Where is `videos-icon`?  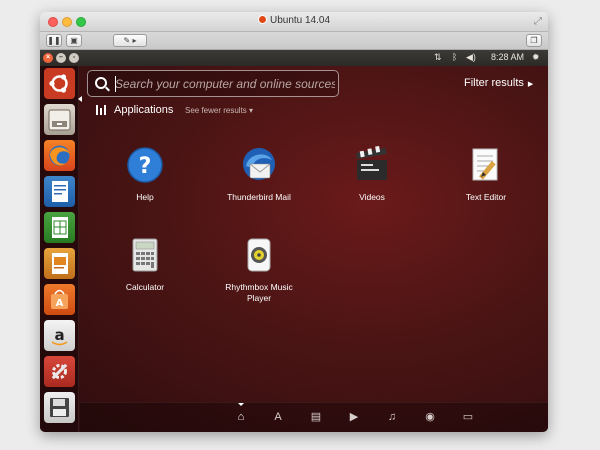 videos-icon is located at coordinates (372, 164).